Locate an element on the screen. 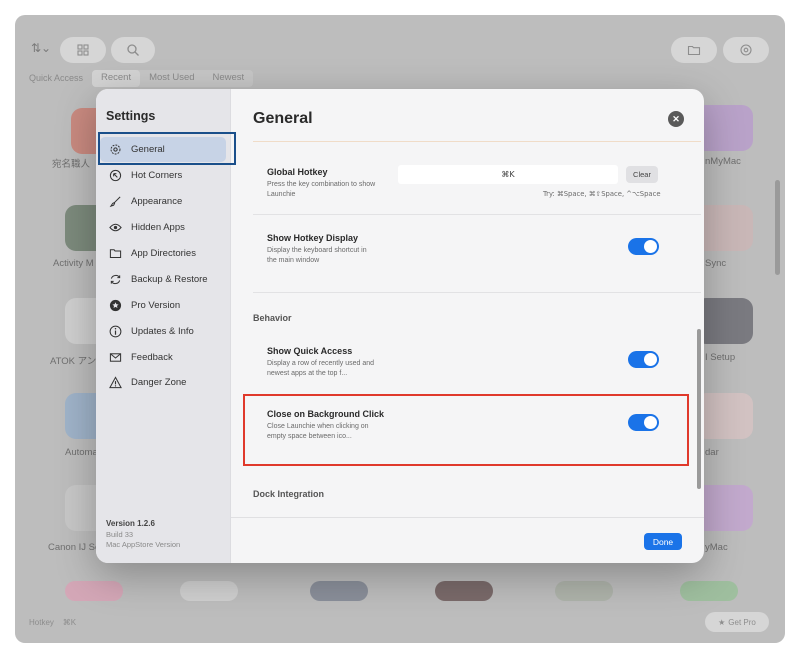 This screenshot has width=800, height=658. done-button: Done is located at coordinates (663, 541).